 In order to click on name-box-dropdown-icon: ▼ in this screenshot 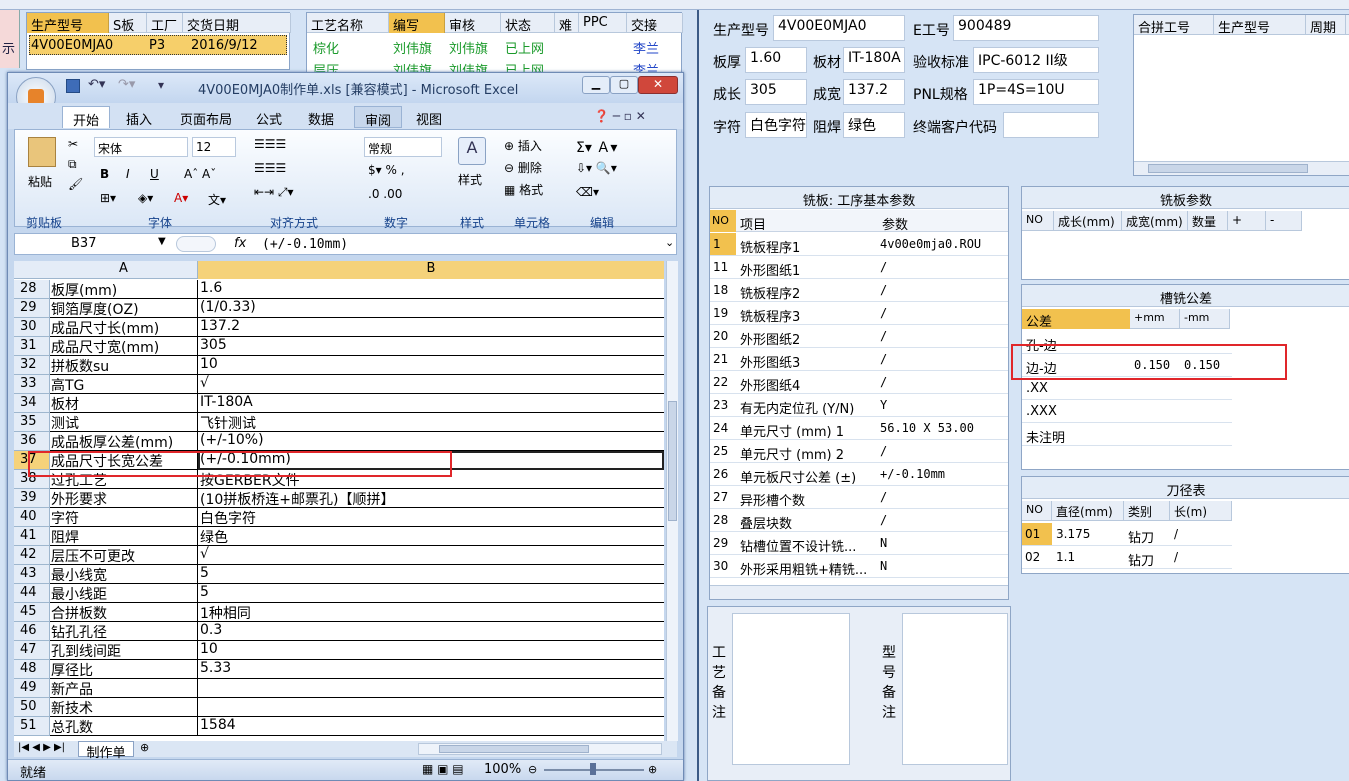, I will do `click(162, 241)`.